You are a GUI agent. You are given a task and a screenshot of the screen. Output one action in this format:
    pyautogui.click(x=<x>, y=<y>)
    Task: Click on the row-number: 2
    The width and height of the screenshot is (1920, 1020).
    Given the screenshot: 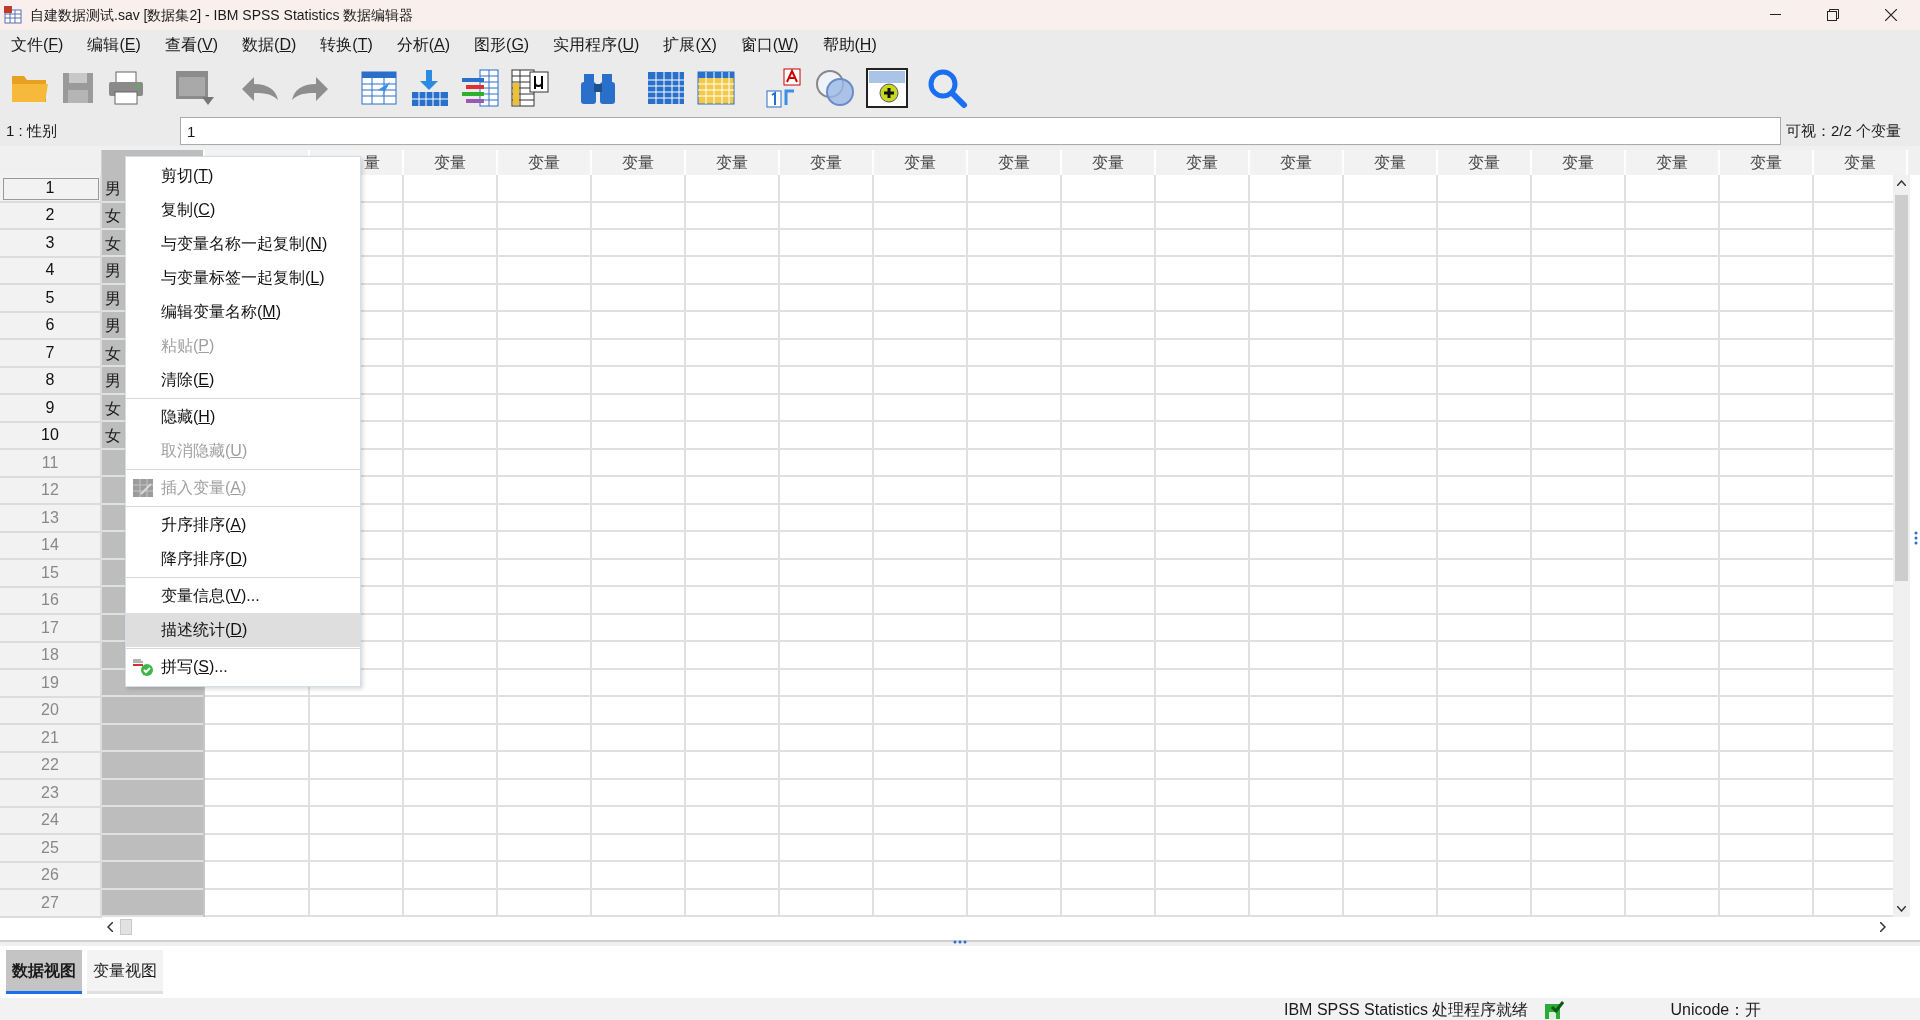 What is the action you would take?
    pyautogui.click(x=51, y=216)
    